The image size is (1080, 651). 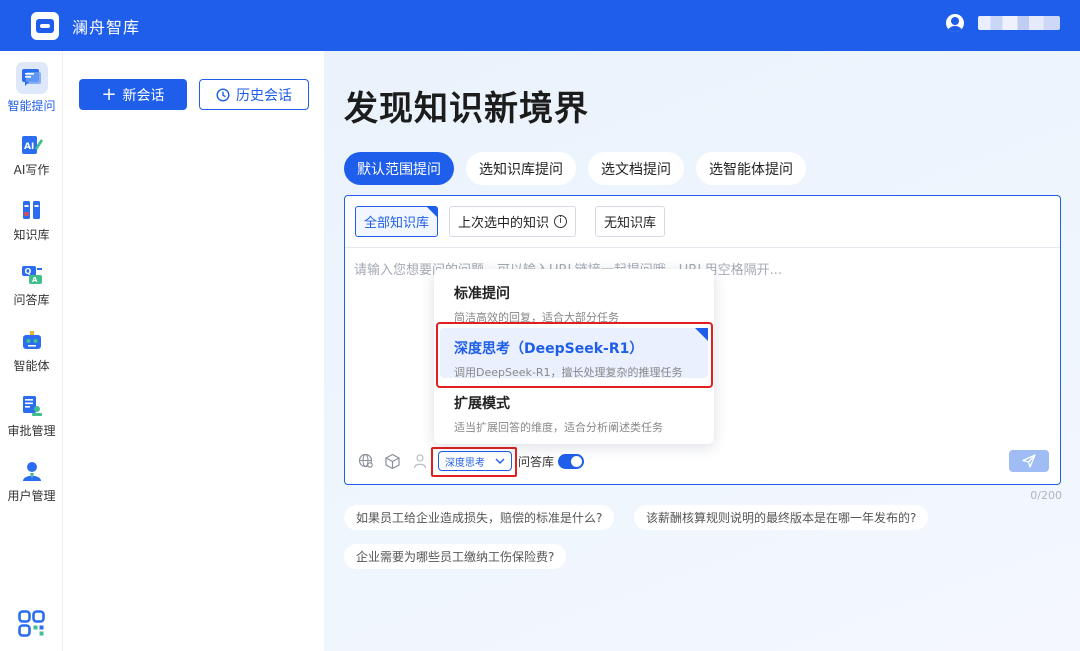 What do you see at coordinates (1046, 495) in the screenshot?
I see `char-counter: 0/200` at bounding box center [1046, 495].